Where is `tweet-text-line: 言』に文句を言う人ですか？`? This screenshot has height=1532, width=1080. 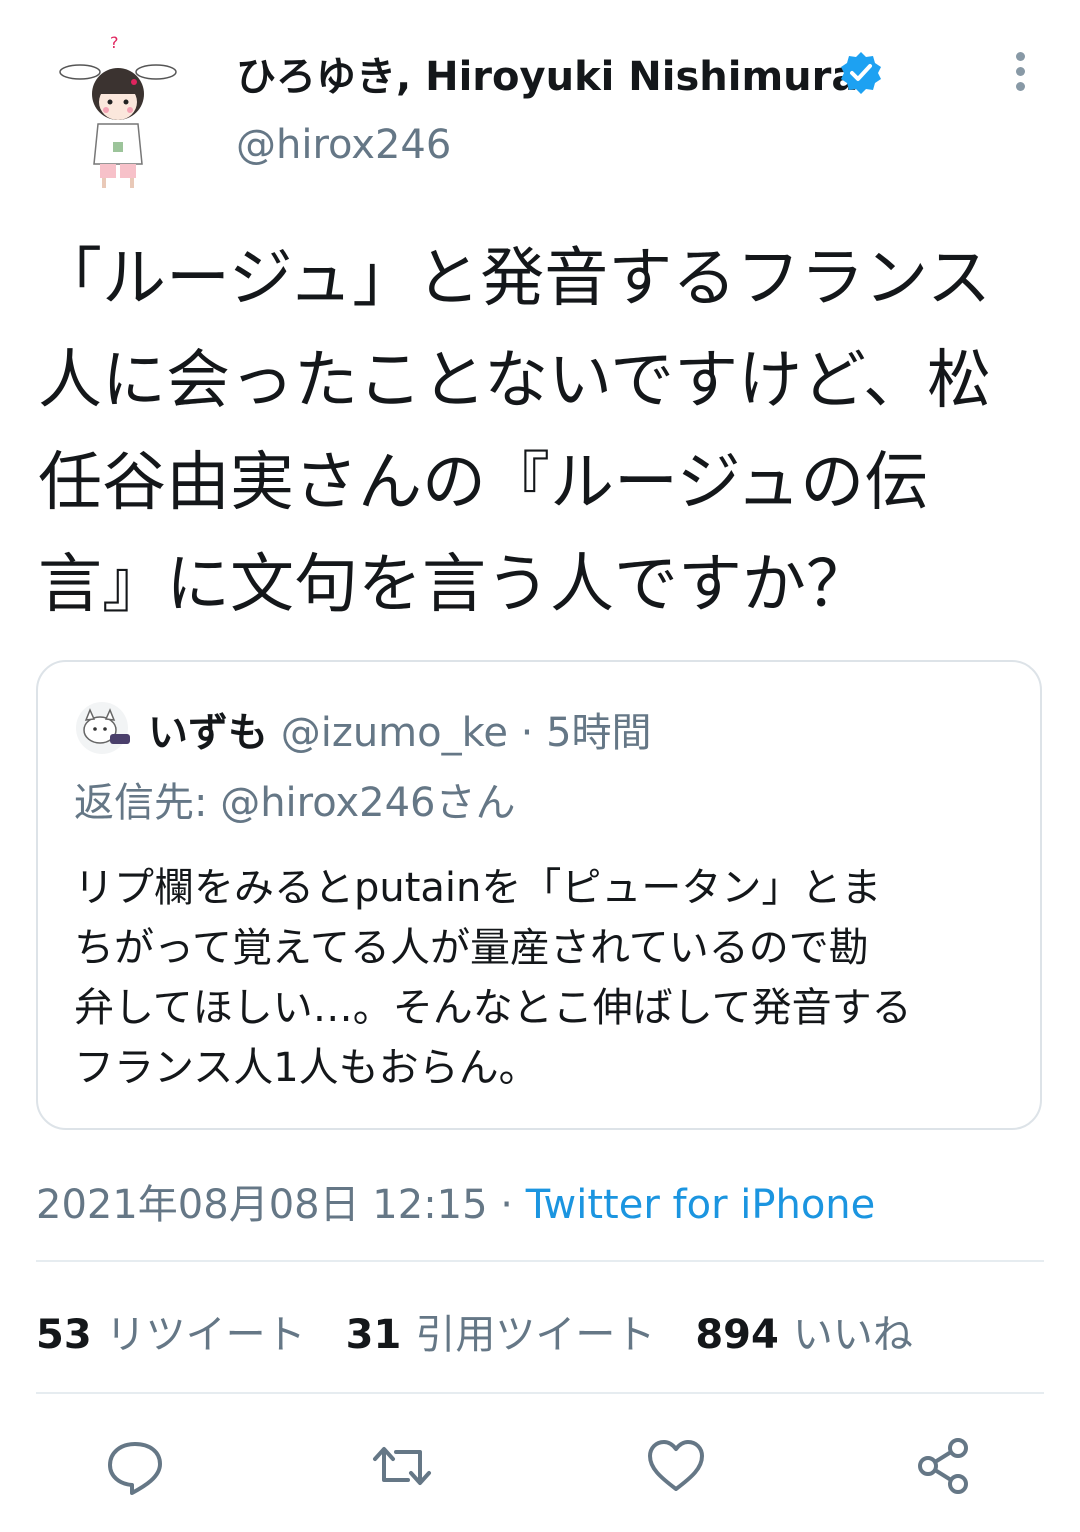 tweet-text-line: 言』に文句を言う人ですか？ is located at coordinates (454, 585).